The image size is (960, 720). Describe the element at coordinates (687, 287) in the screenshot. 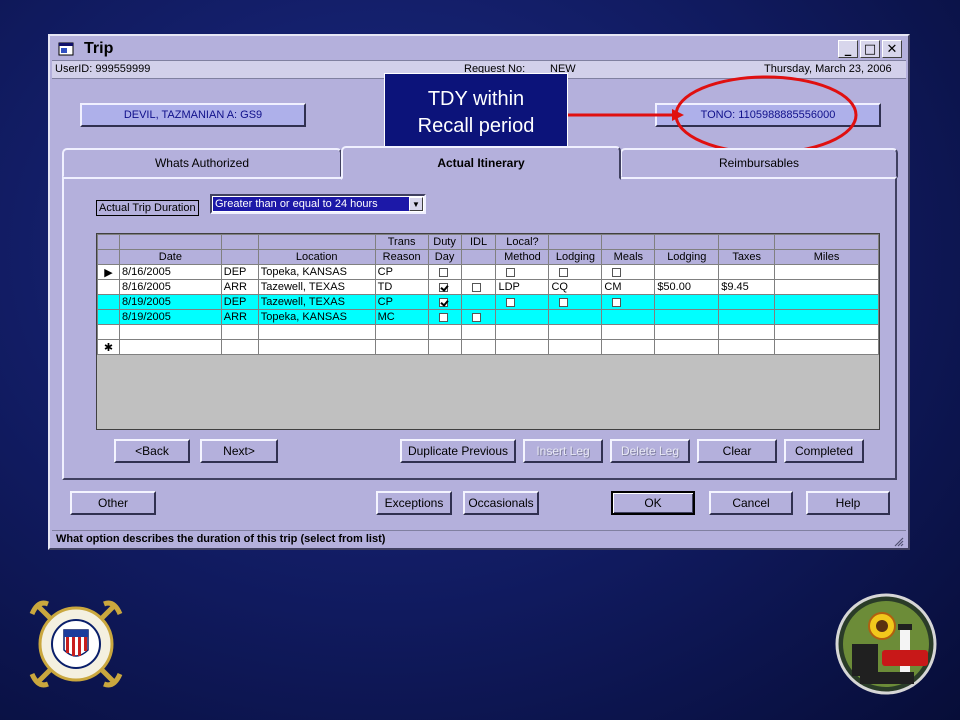

I see `lodging-amount-cell: $50.00` at that location.